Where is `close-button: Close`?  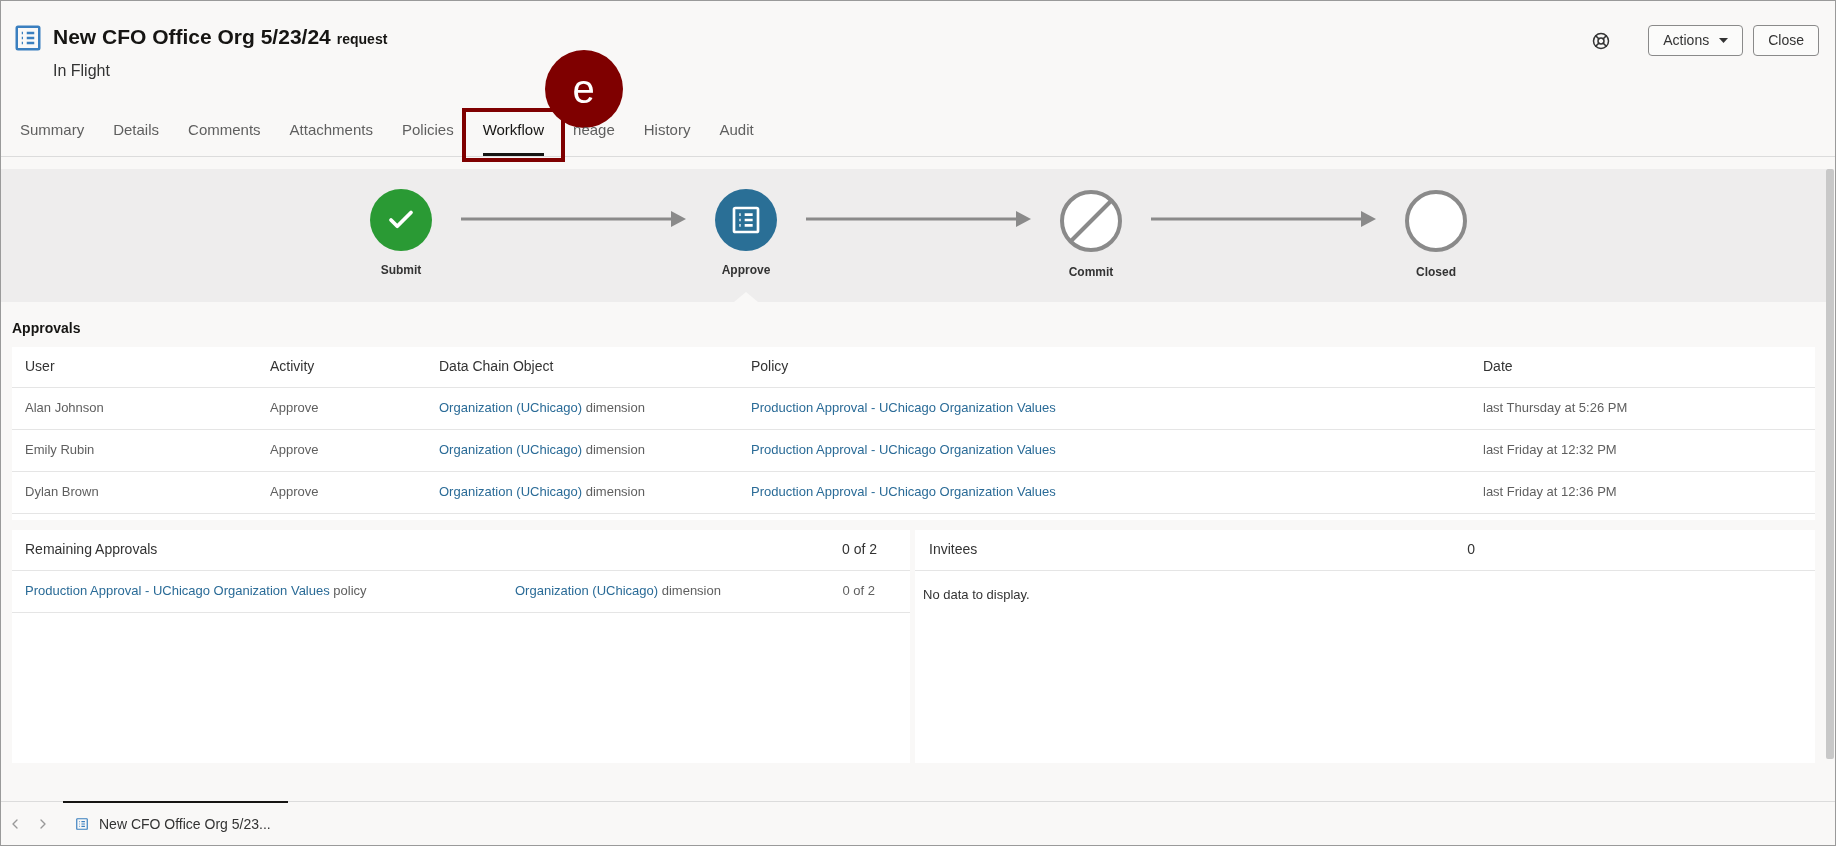 close-button: Close is located at coordinates (1786, 40).